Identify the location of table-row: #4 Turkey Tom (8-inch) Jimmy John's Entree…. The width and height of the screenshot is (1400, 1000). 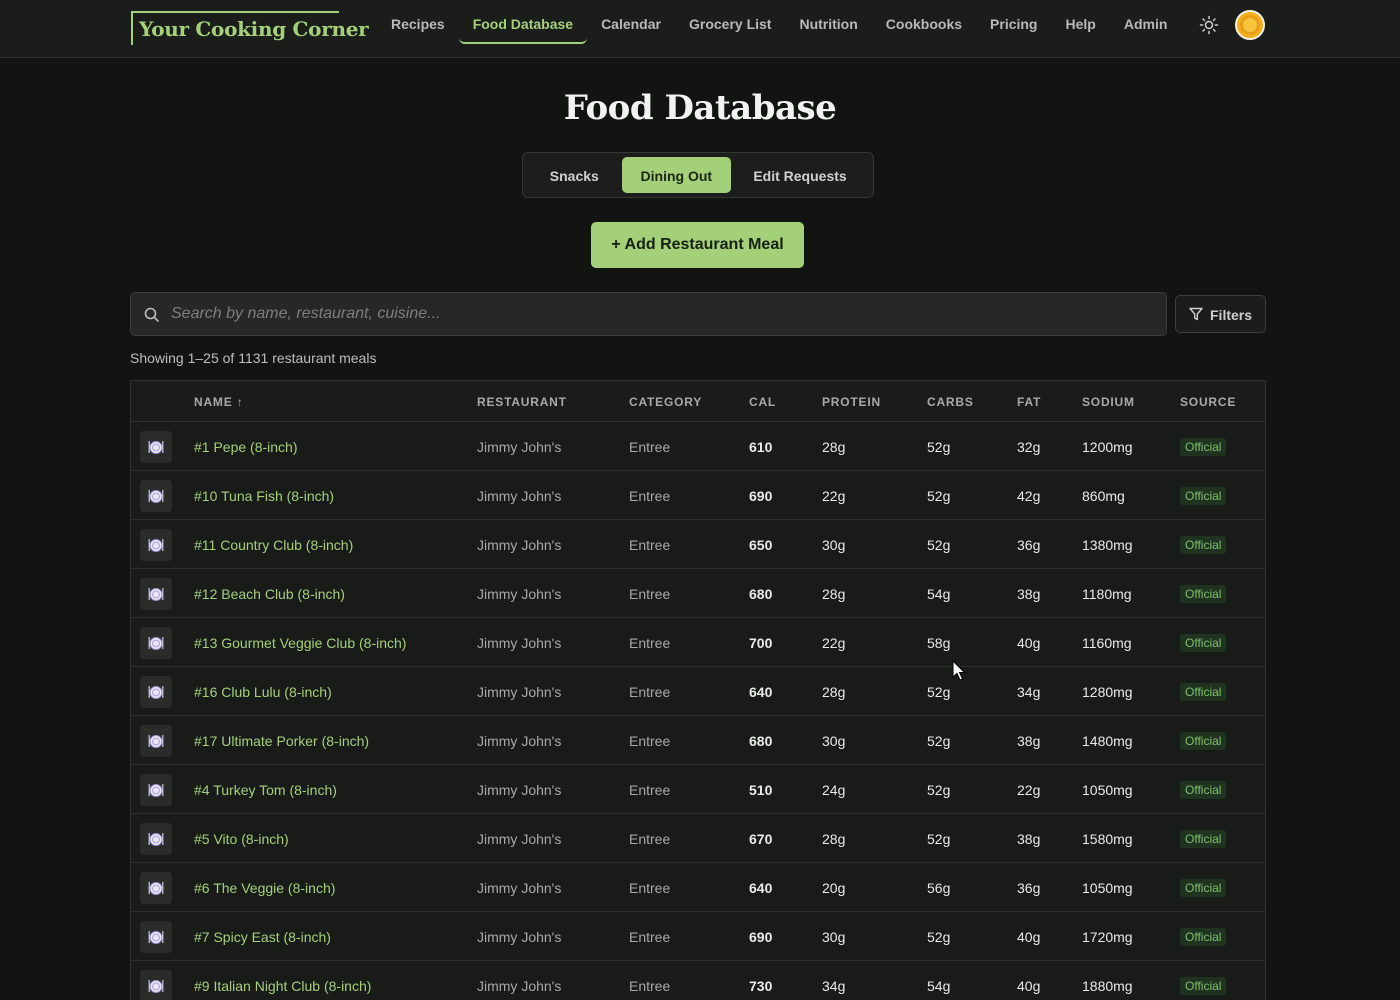
(698, 789).